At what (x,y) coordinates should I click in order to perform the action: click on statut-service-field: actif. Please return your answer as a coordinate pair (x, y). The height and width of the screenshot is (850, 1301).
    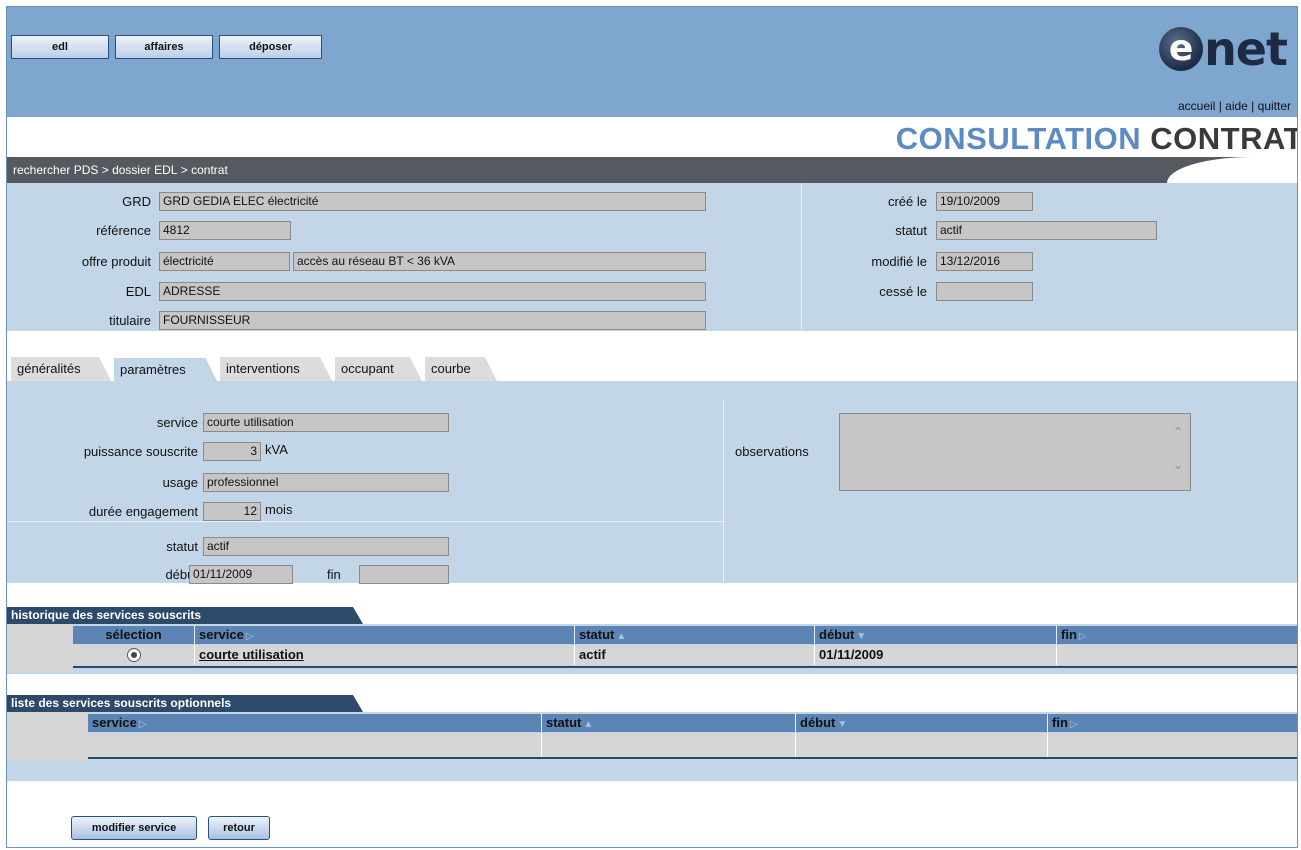
    Looking at the image, I should click on (326, 546).